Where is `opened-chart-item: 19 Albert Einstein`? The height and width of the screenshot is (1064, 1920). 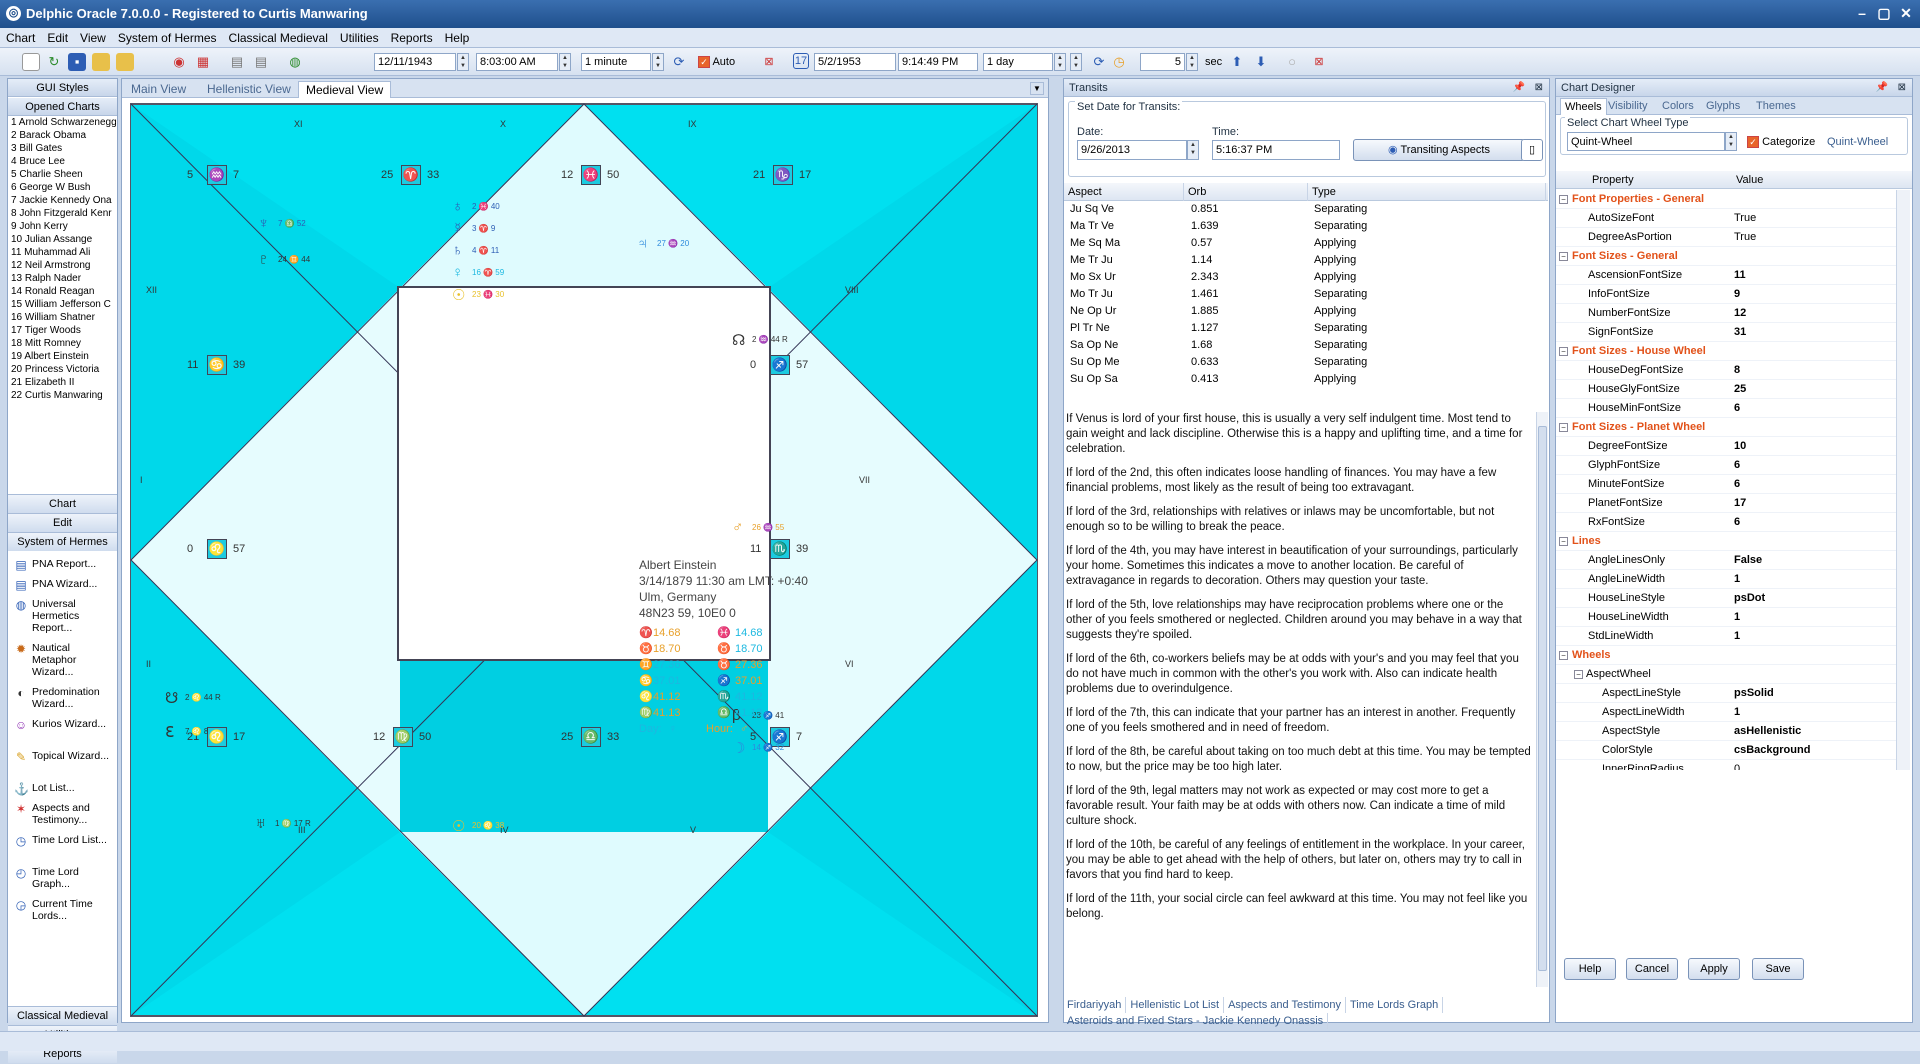 opened-chart-item: 19 Albert Einstein is located at coordinates (62, 356).